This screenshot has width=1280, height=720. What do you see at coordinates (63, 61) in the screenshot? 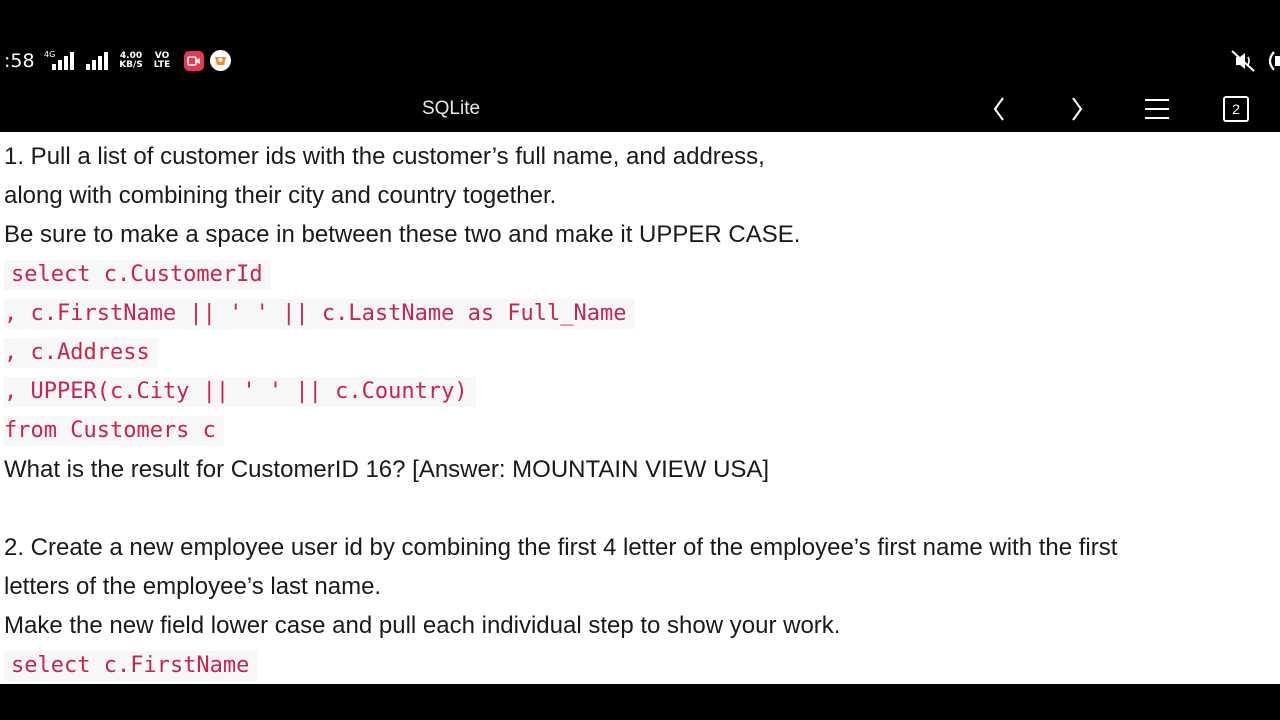
I see `signal-icon` at bounding box center [63, 61].